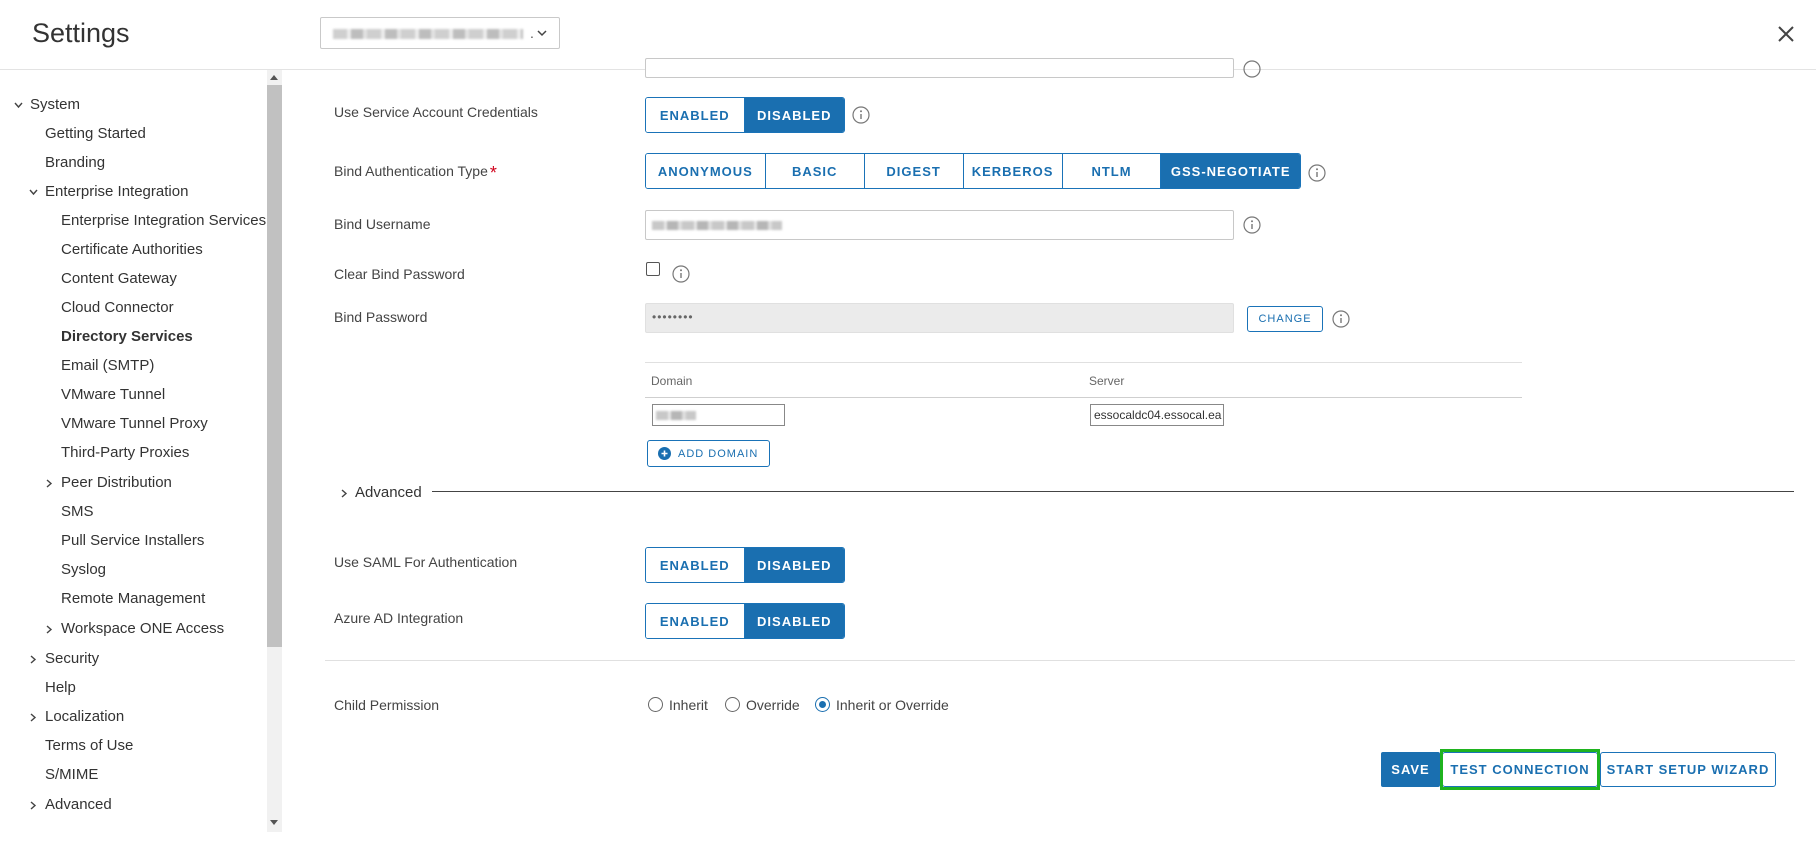  Describe the element at coordinates (672, 381) in the screenshot. I see `domain-column-header: Domain` at that location.